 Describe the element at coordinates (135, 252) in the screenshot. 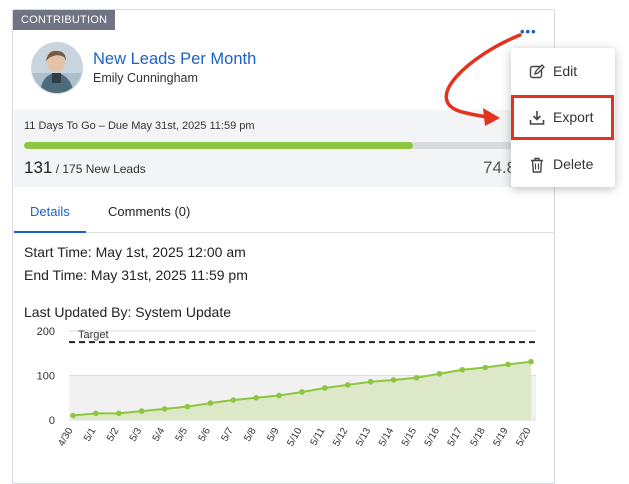

I see `start-time-text: Start Time: May 1st, 2025 12:00 am` at that location.